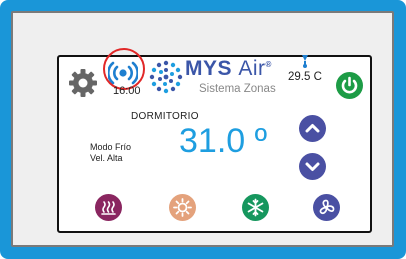 This screenshot has height=259, width=406. What do you see at coordinates (106, 158) in the screenshot?
I see `fan-speed-label: Vel. Alta` at bounding box center [106, 158].